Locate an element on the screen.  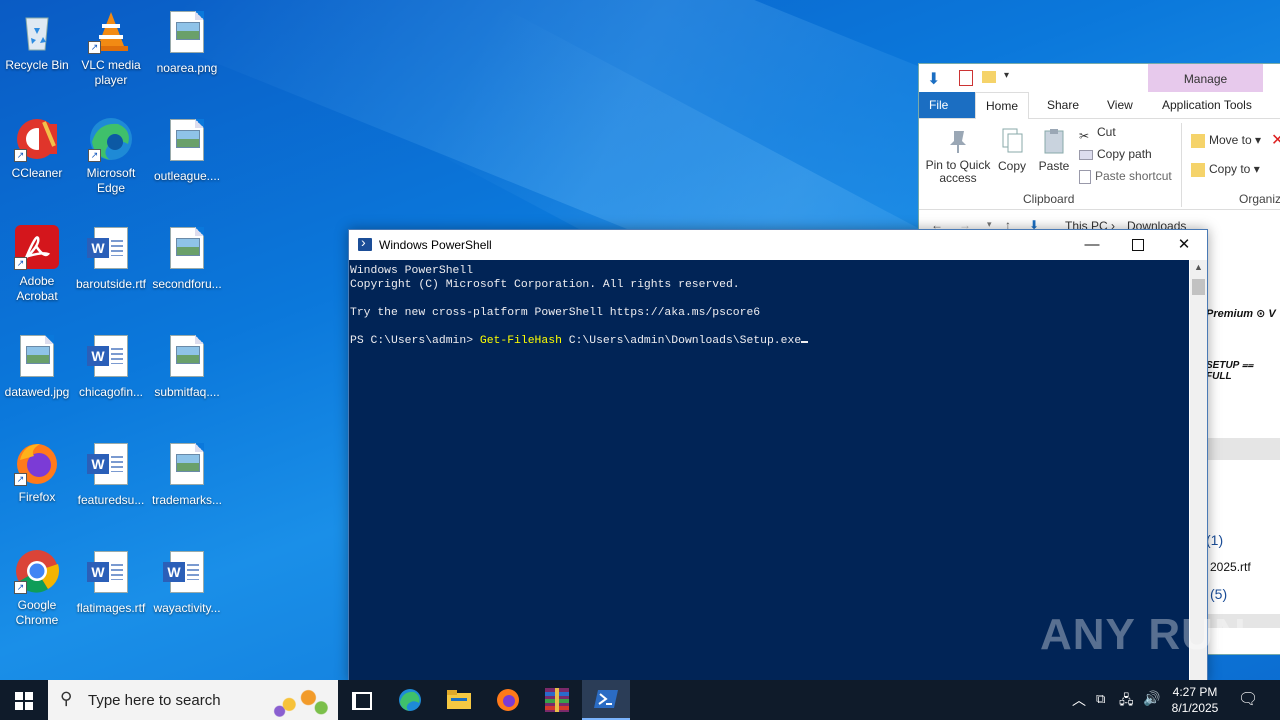
organize-group-label: Organiz is located at coordinates (1259, 199).